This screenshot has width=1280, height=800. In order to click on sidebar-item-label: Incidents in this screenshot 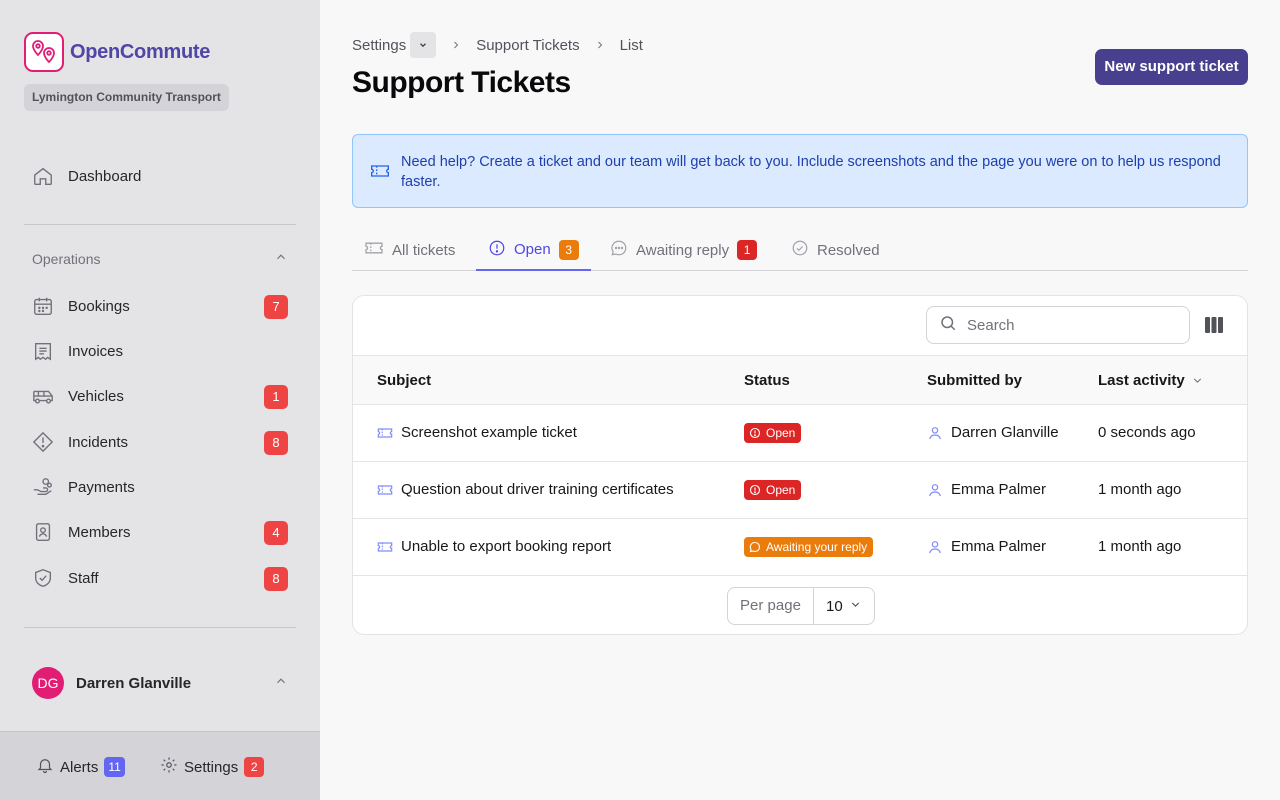, I will do `click(98, 442)`.